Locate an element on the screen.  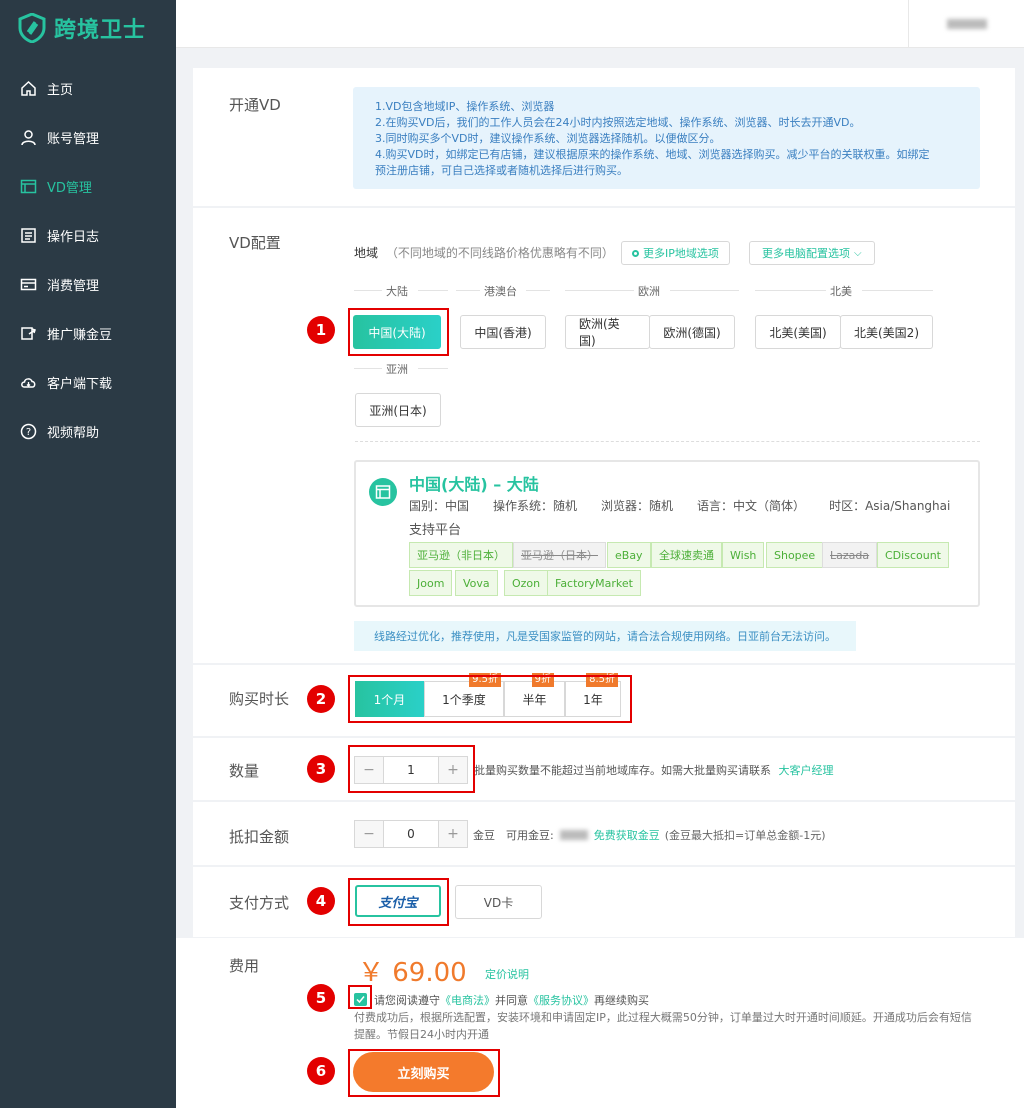
duration-label: 购买时长 is located at coordinates (259, 699).